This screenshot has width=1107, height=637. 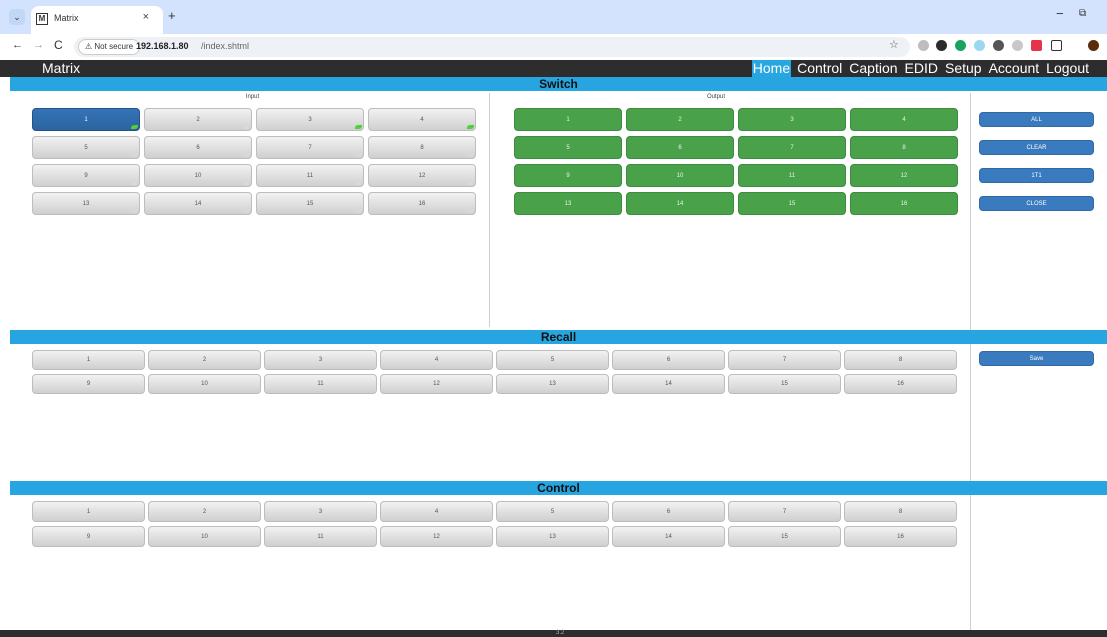 I want to click on not-secure-badge: ⚠ Not secure, so click(x=109, y=47).